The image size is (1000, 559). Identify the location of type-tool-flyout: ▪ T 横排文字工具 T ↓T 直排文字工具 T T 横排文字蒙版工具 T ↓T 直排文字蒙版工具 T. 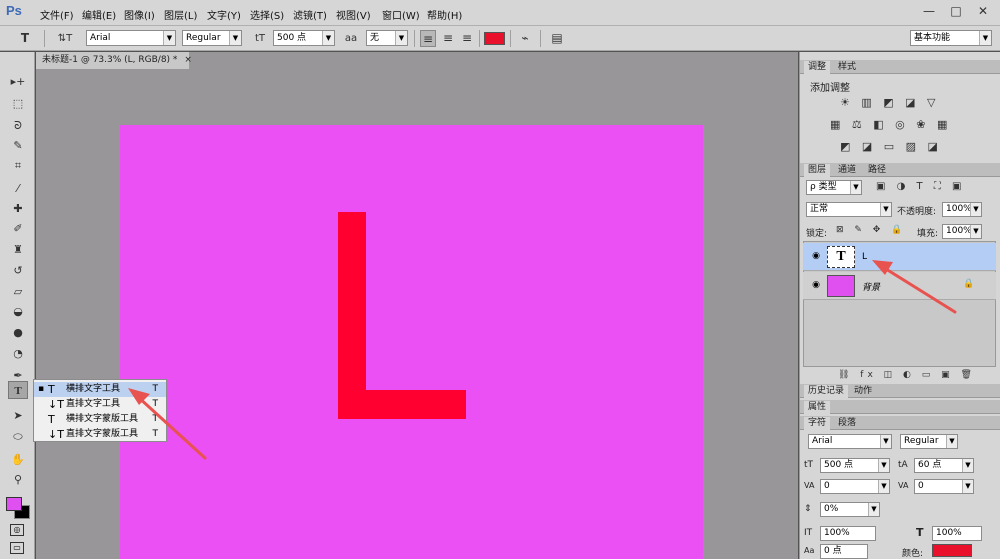
(100, 410).